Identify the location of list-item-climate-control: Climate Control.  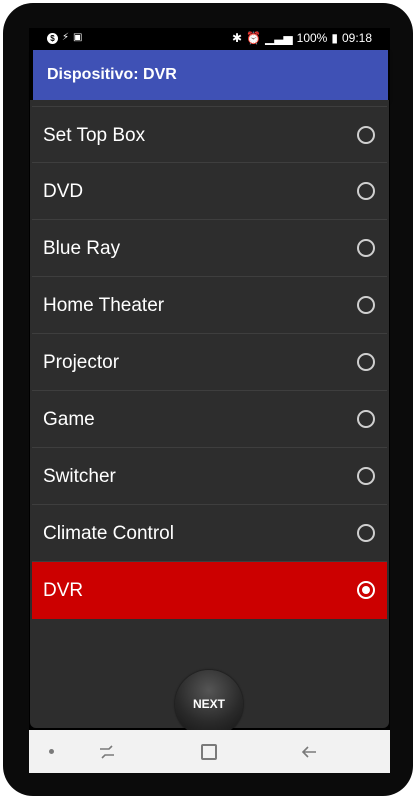
(209, 533).